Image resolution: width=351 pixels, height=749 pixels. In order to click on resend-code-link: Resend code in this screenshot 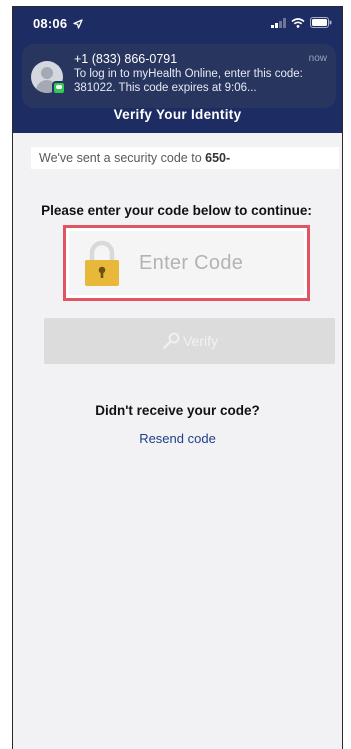, I will do `click(177, 438)`.